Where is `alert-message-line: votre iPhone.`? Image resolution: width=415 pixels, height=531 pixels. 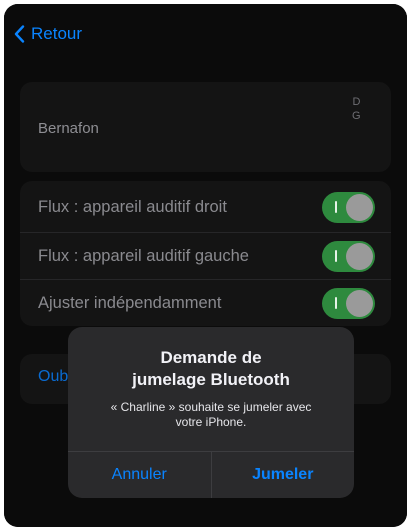
alert-message-line: votre iPhone. is located at coordinates (211, 422).